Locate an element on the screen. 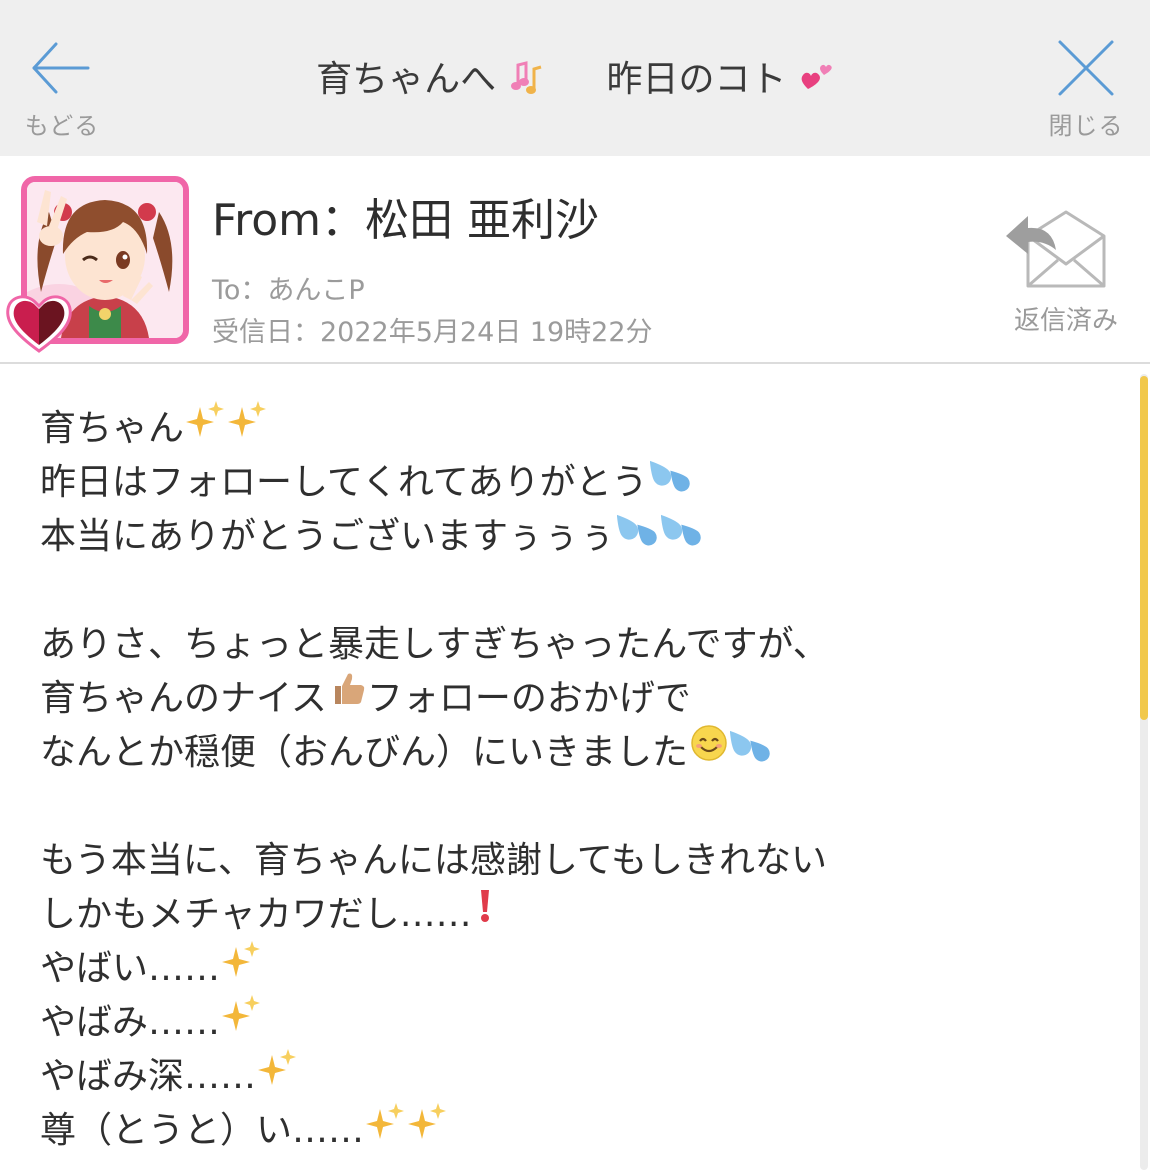  message-line-text: 本当にありがとうございますぅぅぅ is located at coordinates (327, 536).